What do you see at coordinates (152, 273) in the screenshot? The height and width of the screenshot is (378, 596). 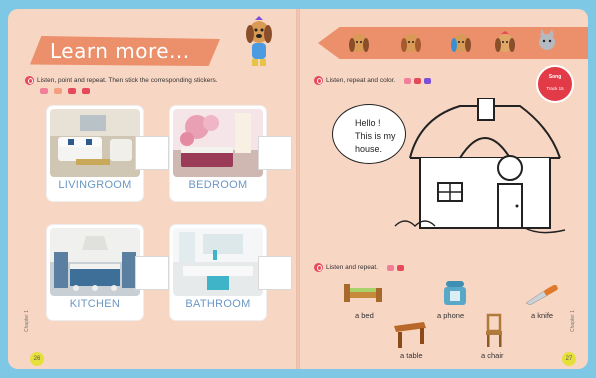 I see `sticker-slot-kitchen` at bounding box center [152, 273].